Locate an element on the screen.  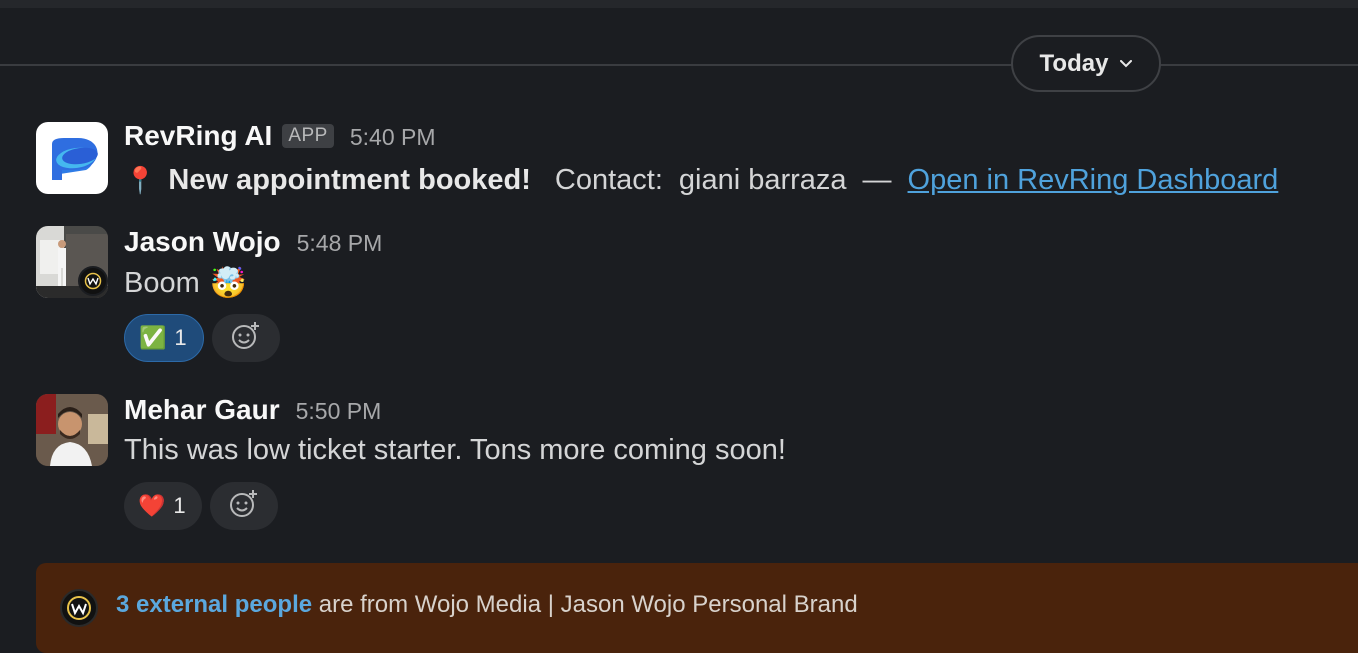
revring-logo-avatar is located at coordinates (72, 158).